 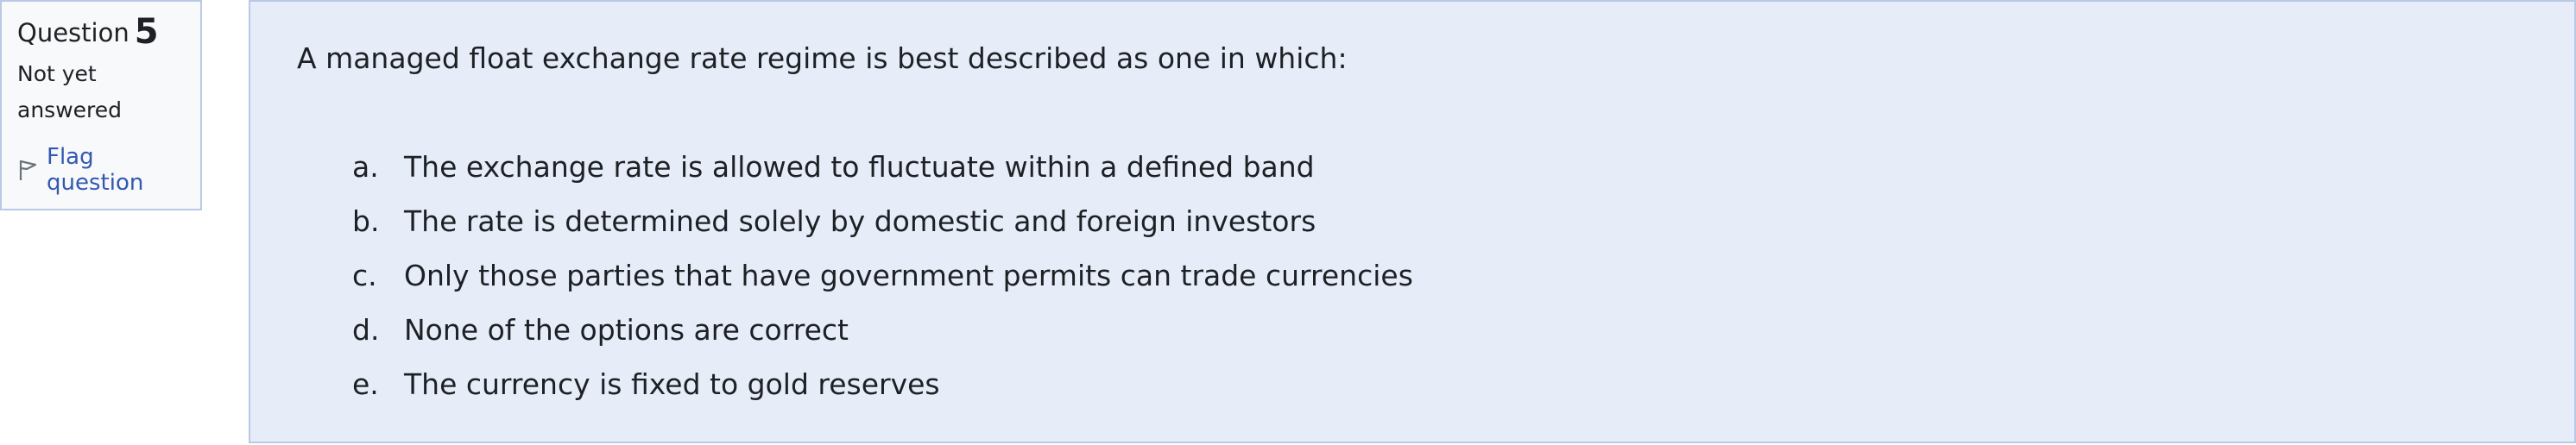 I want to click on answer-letter: d., so click(x=366, y=330).